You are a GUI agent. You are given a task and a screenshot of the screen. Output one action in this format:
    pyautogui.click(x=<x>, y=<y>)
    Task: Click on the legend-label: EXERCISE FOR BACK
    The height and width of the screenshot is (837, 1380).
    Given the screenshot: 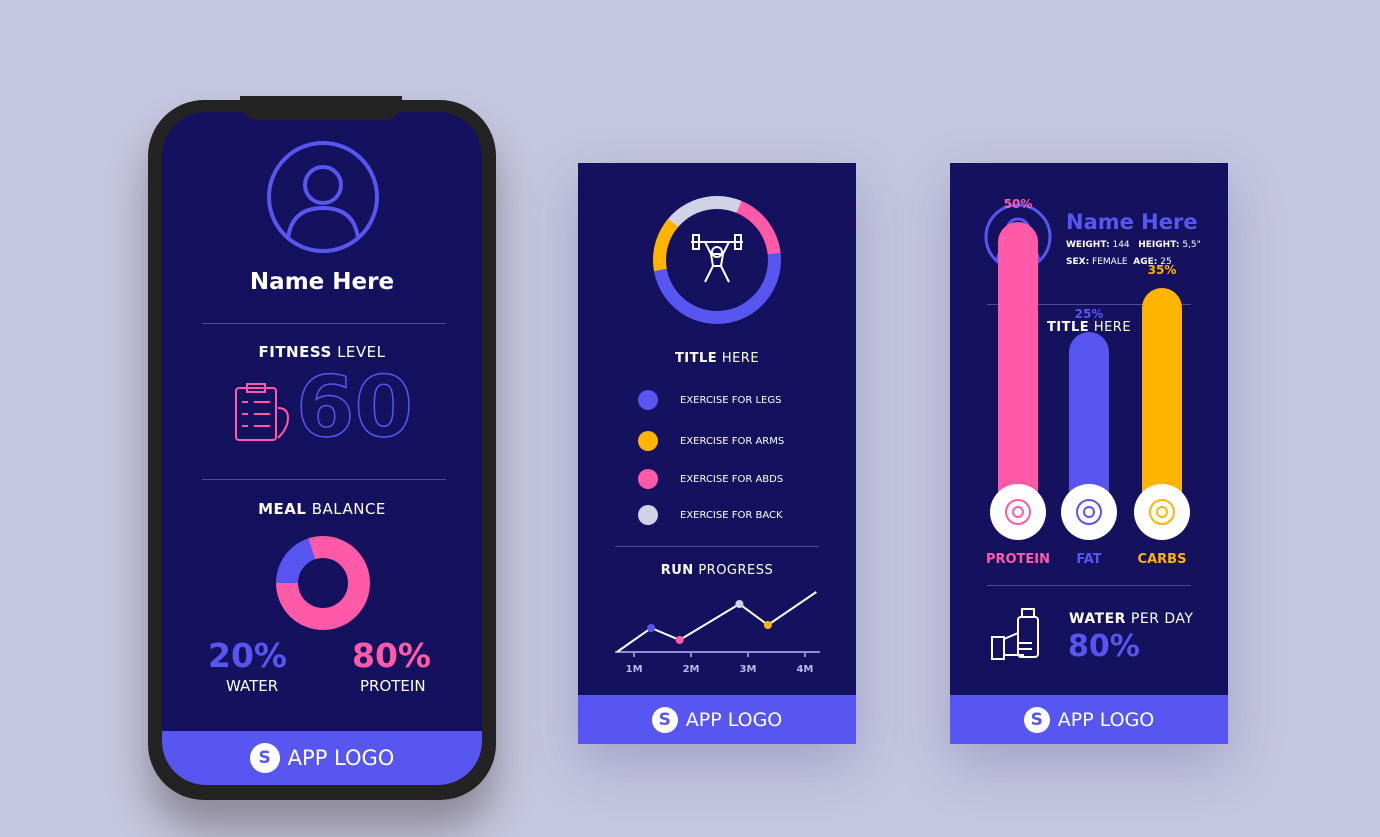 What is the action you would take?
    pyautogui.click(x=731, y=515)
    